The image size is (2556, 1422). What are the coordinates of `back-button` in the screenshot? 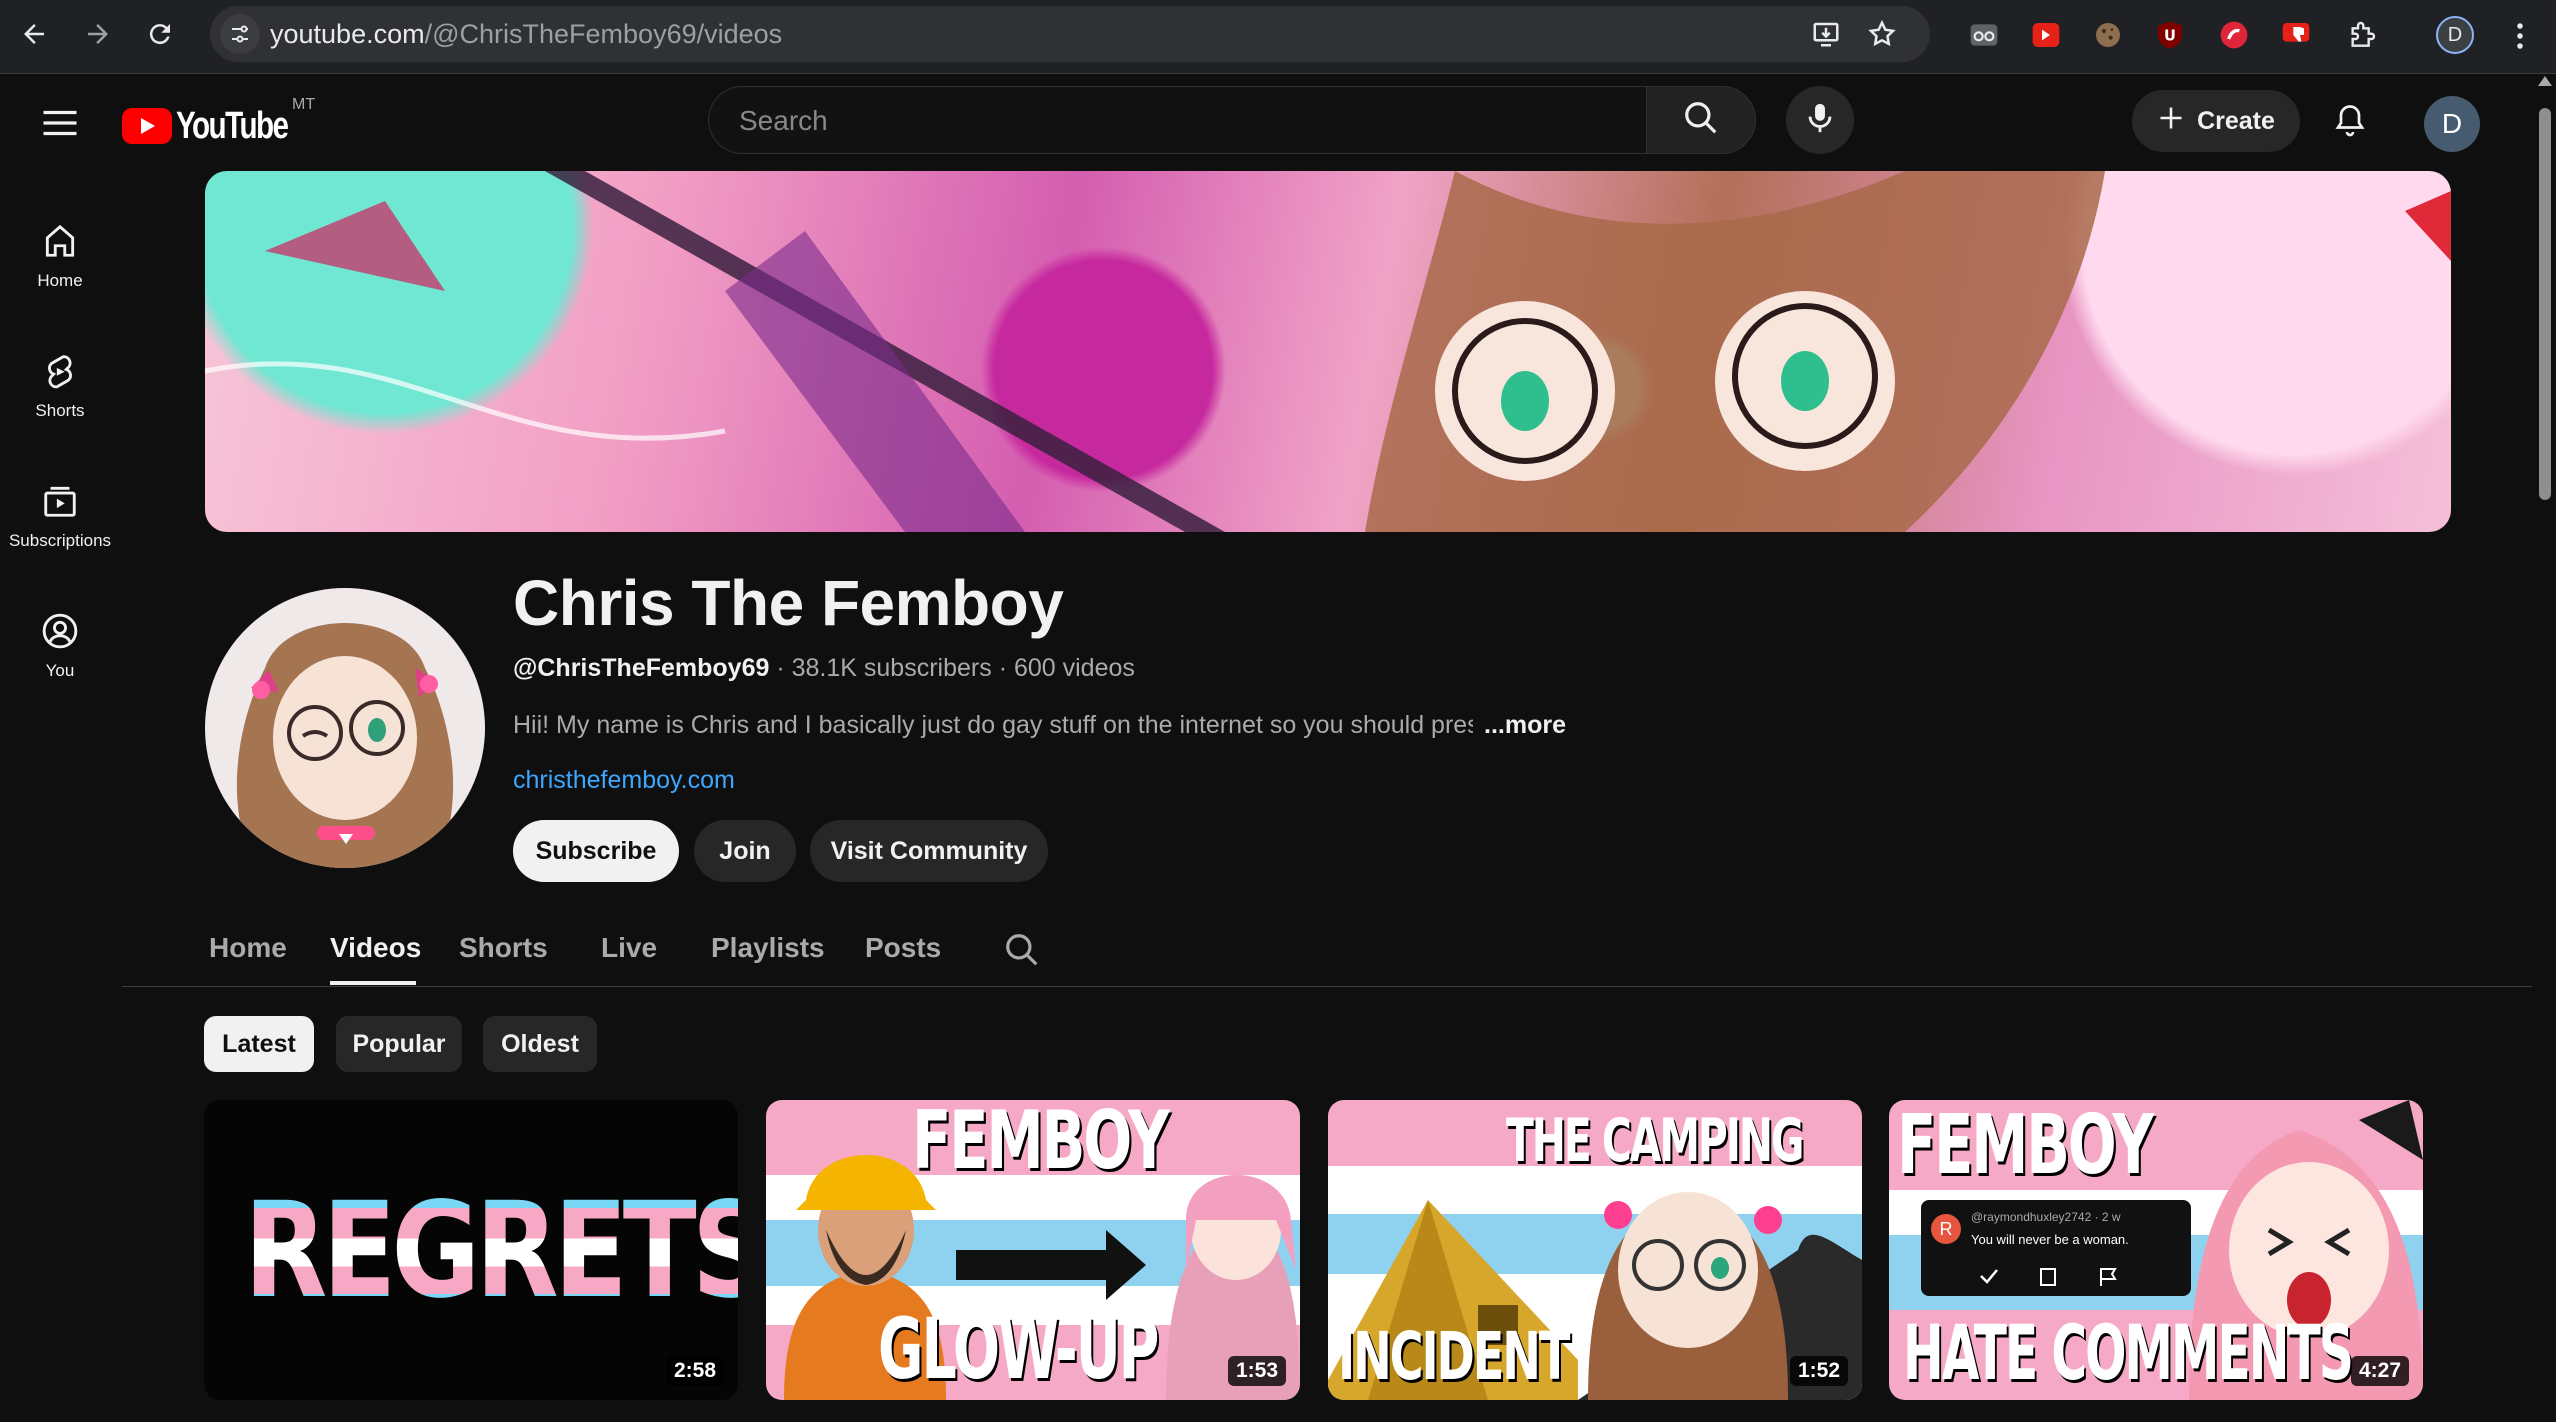 It's located at (34, 36).